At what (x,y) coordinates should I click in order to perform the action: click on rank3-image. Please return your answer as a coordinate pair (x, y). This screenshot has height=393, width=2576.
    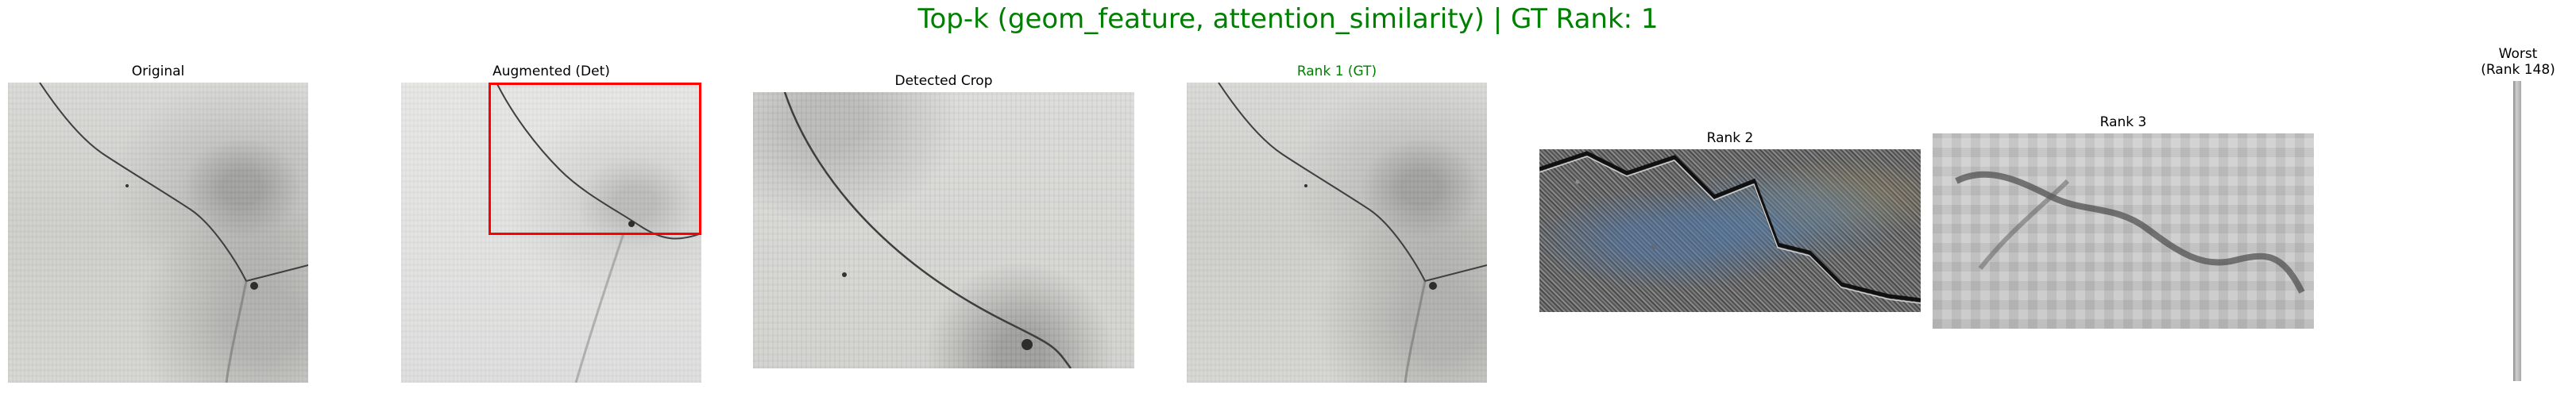
    Looking at the image, I should click on (2123, 231).